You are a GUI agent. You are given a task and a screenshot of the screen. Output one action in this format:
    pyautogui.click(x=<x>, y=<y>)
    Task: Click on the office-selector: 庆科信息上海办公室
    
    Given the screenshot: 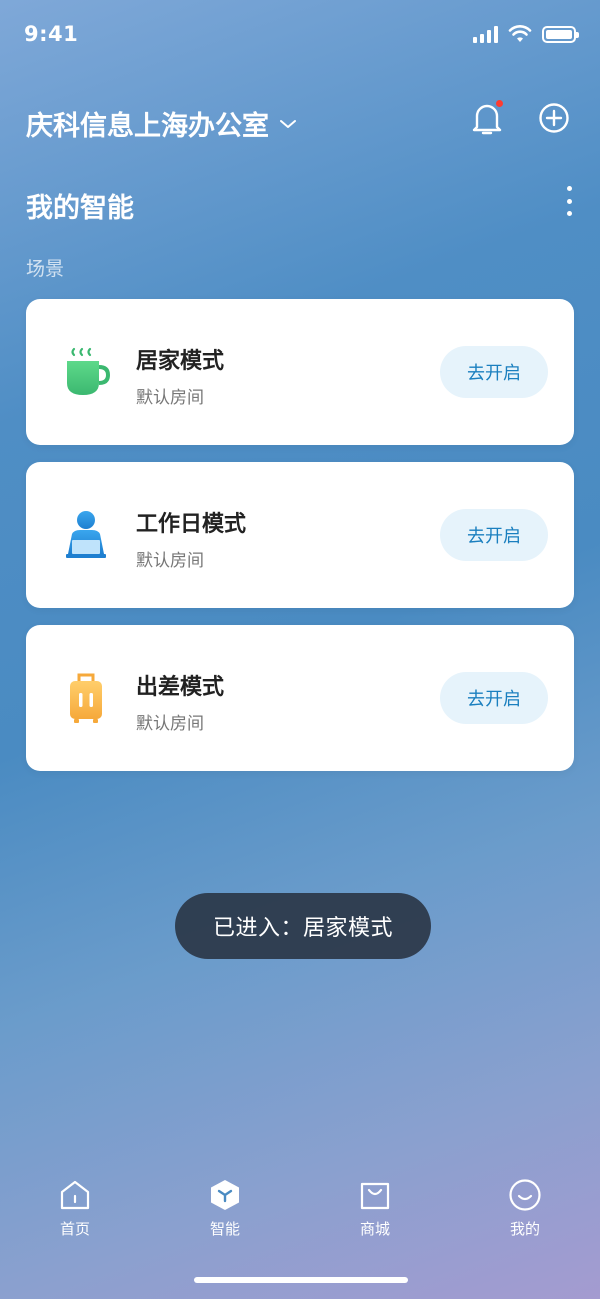 What is the action you would take?
    pyautogui.click(x=161, y=123)
    